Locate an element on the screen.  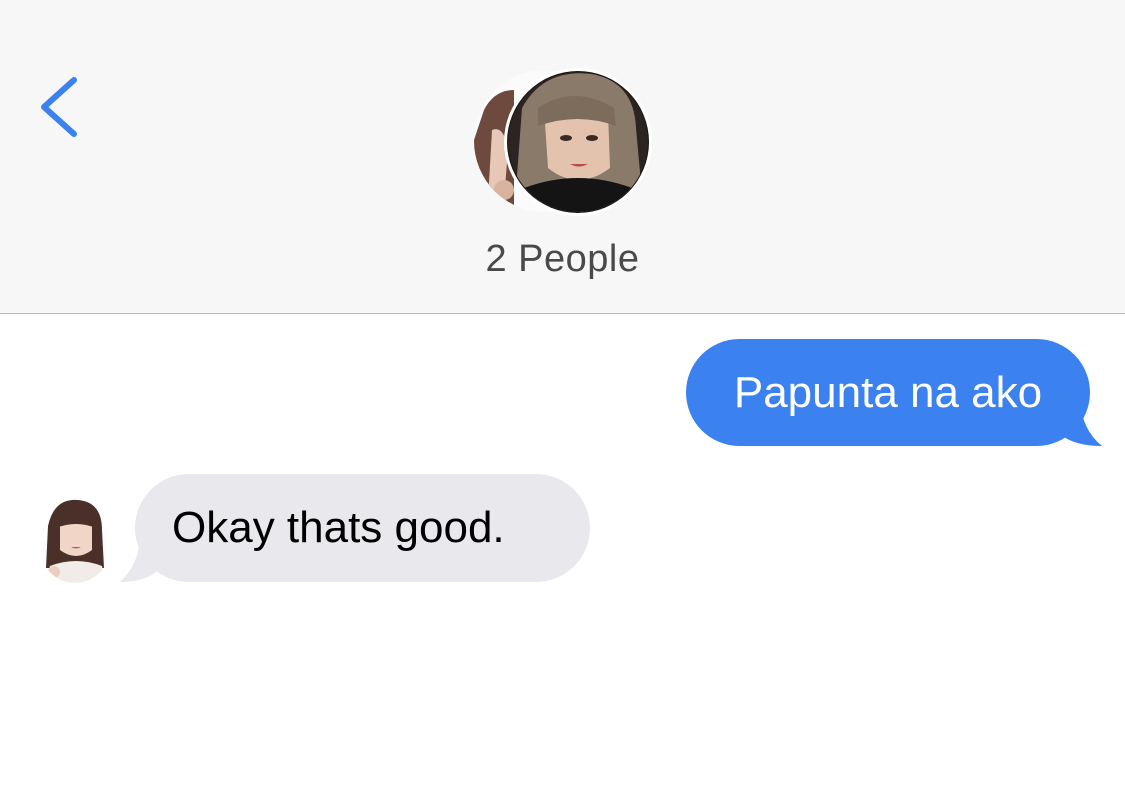
group-avatar-stack is located at coordinates (565, 143).